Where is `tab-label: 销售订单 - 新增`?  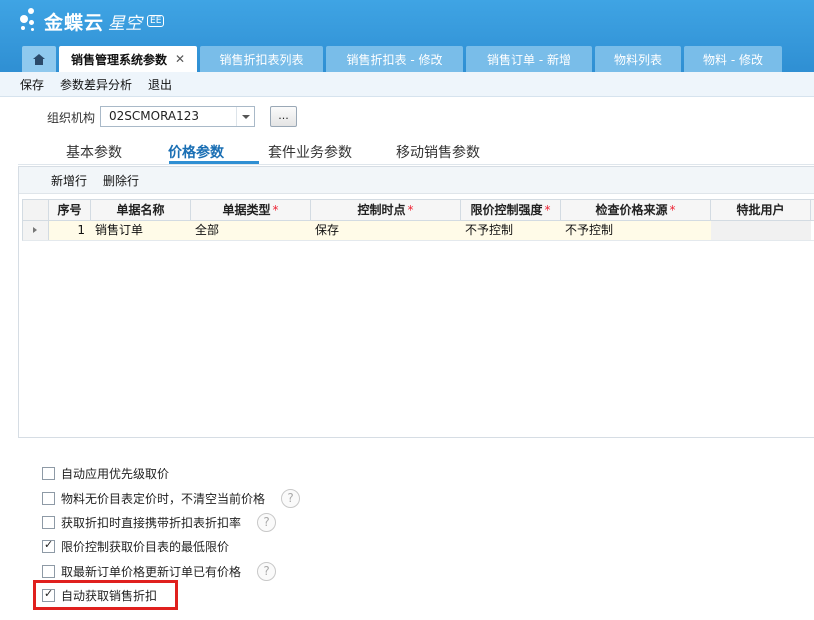 tab-label: 销售订单 - 新增 is located at coordinates (529, 59).